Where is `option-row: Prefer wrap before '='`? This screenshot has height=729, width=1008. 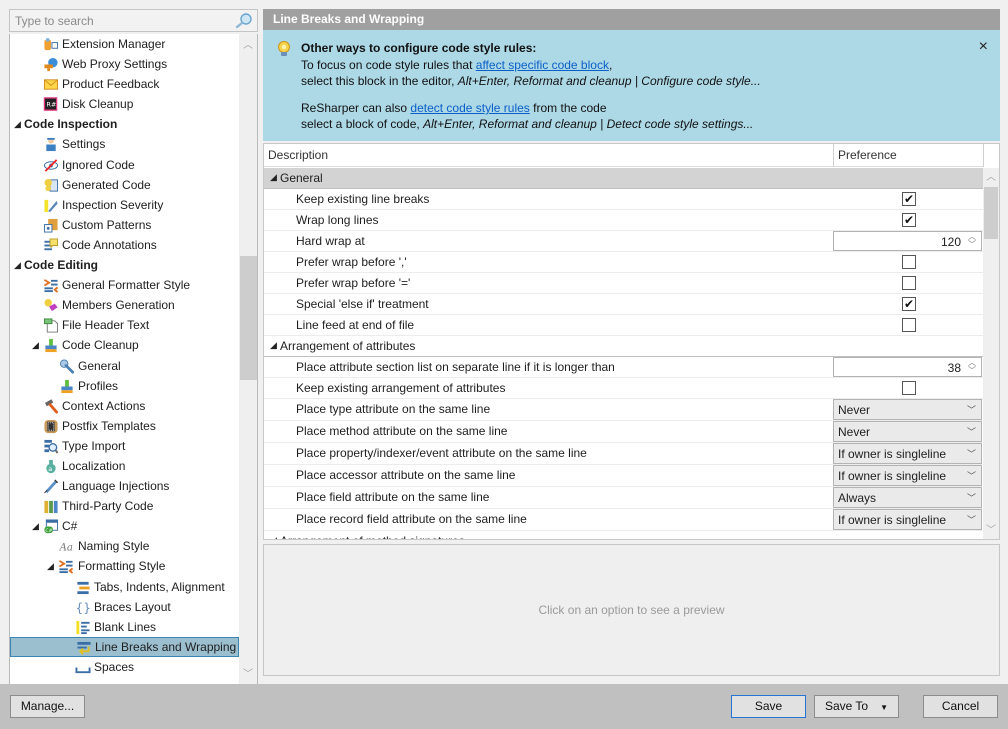
option-row: Prefer wrap before '=' is located at coordinates (624, 283).